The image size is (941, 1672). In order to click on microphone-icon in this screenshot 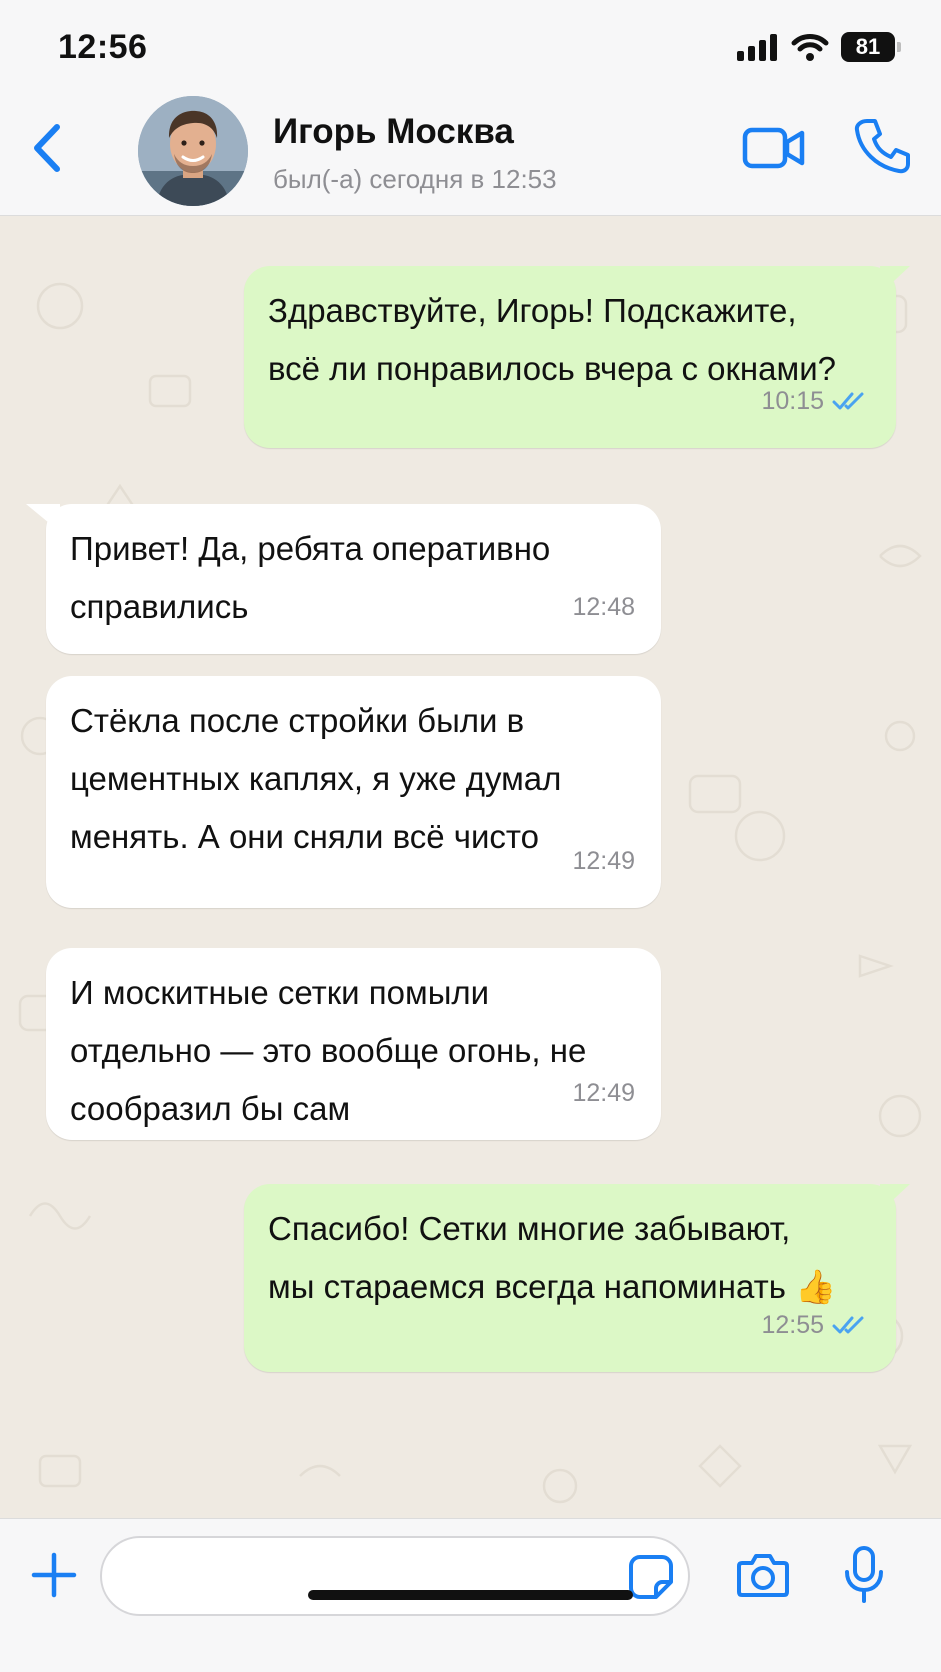, I will do `click(864, 1574)`.